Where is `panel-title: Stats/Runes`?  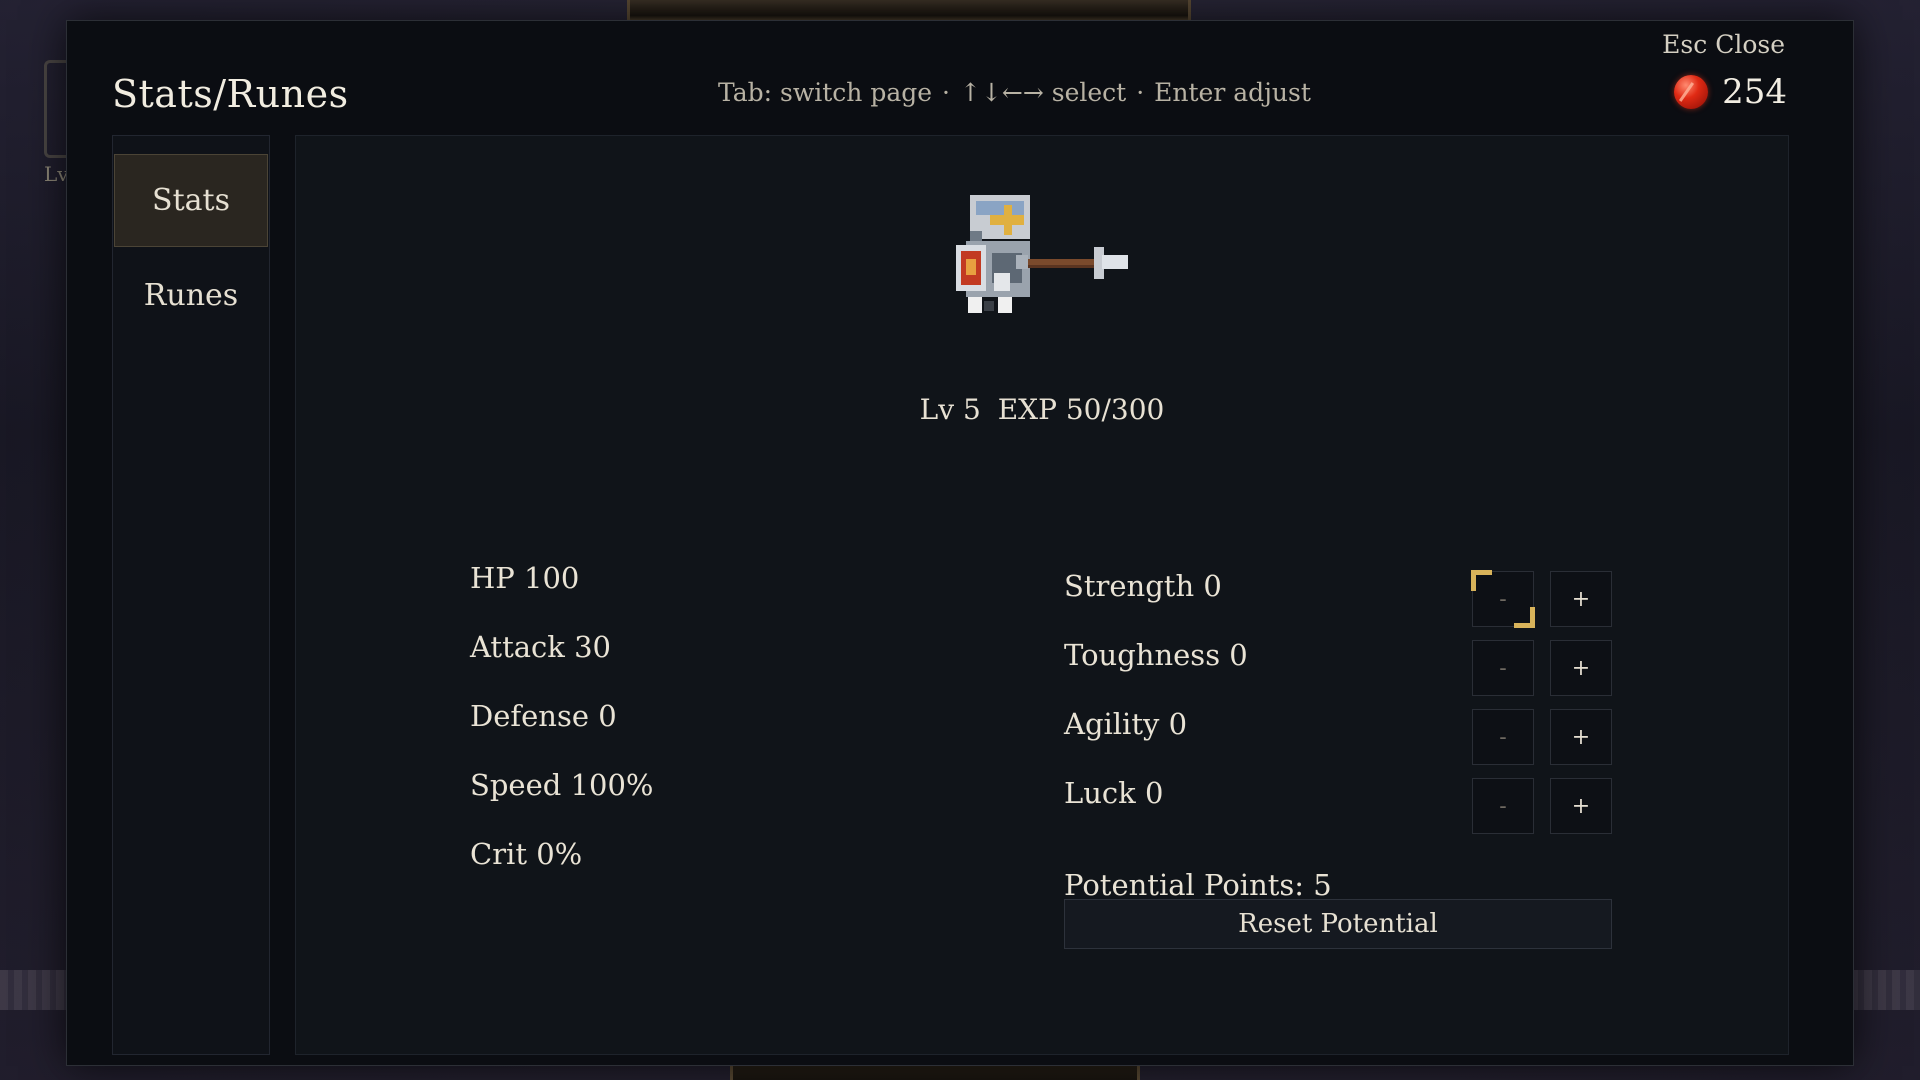
panel-title: Stats/Runes is located at coordinates (230, 94).